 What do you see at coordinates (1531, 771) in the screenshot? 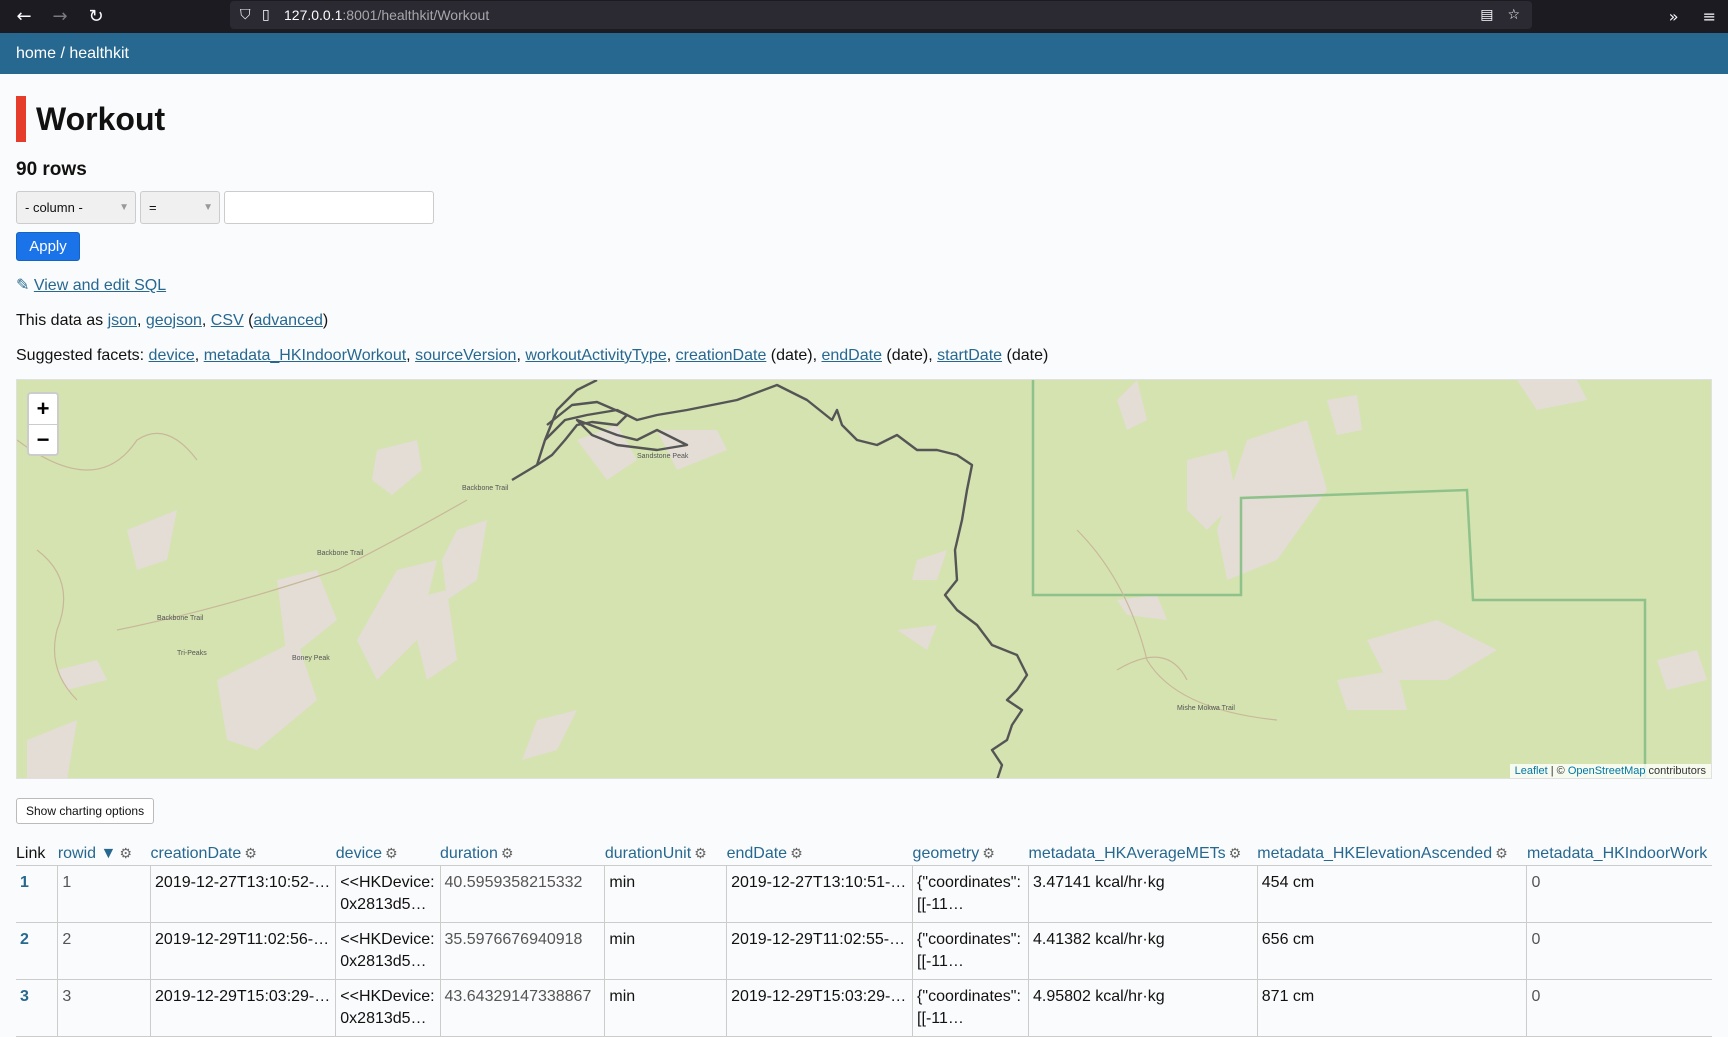
I see `leaflet-link: Leaflet` at bounding box center [1531, 771].